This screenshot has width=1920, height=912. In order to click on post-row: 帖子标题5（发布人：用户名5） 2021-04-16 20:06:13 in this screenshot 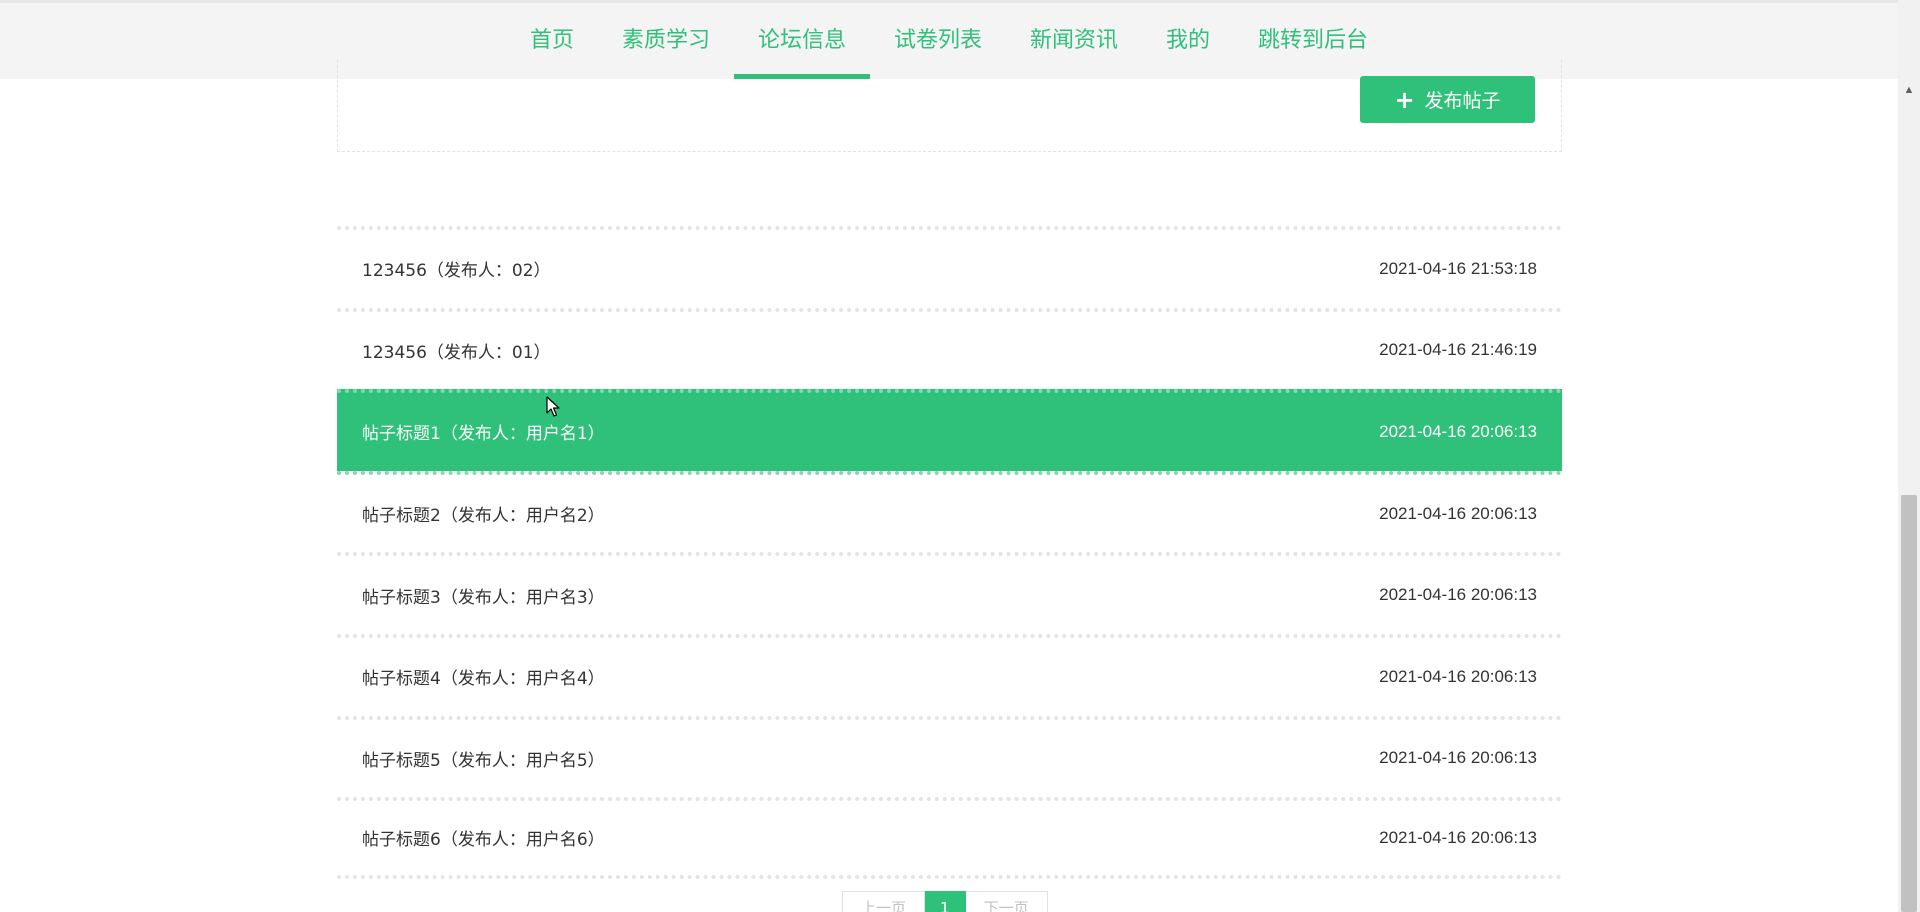, I will do `click(949, 756)`.